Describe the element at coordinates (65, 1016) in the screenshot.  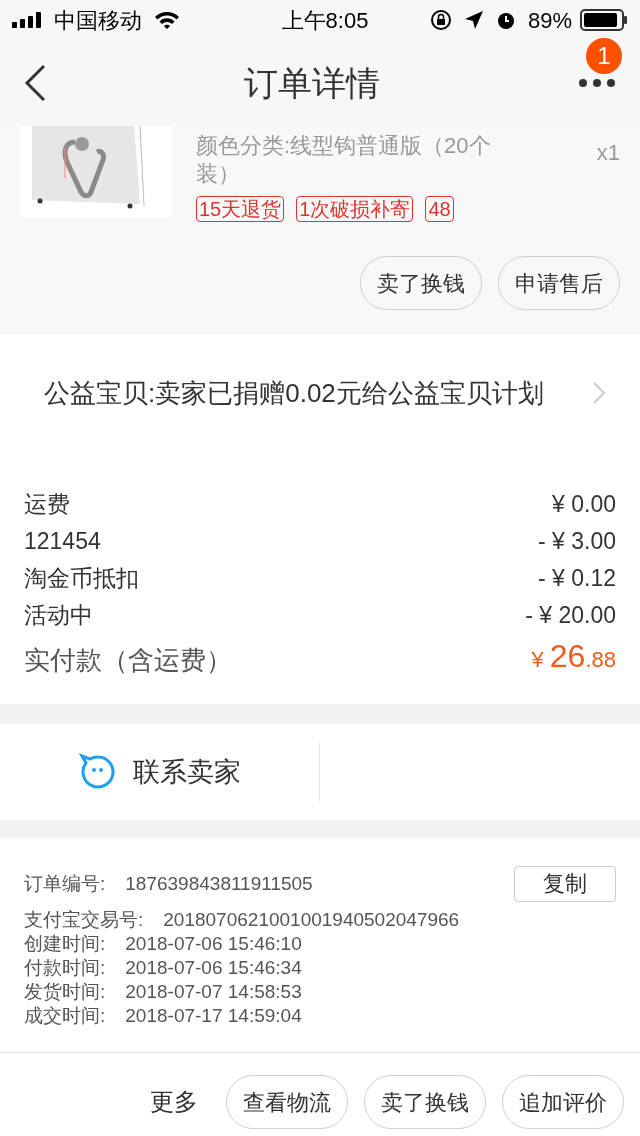
I see `info-label: 成交时间:` at that location.